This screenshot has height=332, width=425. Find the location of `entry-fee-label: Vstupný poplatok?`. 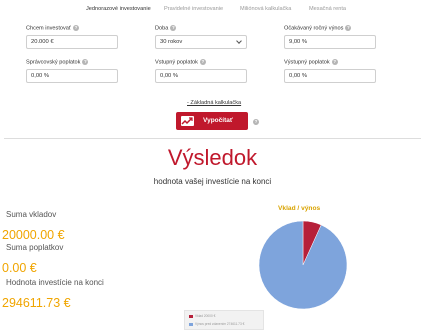

entry-fee-label: Vstupný poplatok? is located at coordinates (180, 62).